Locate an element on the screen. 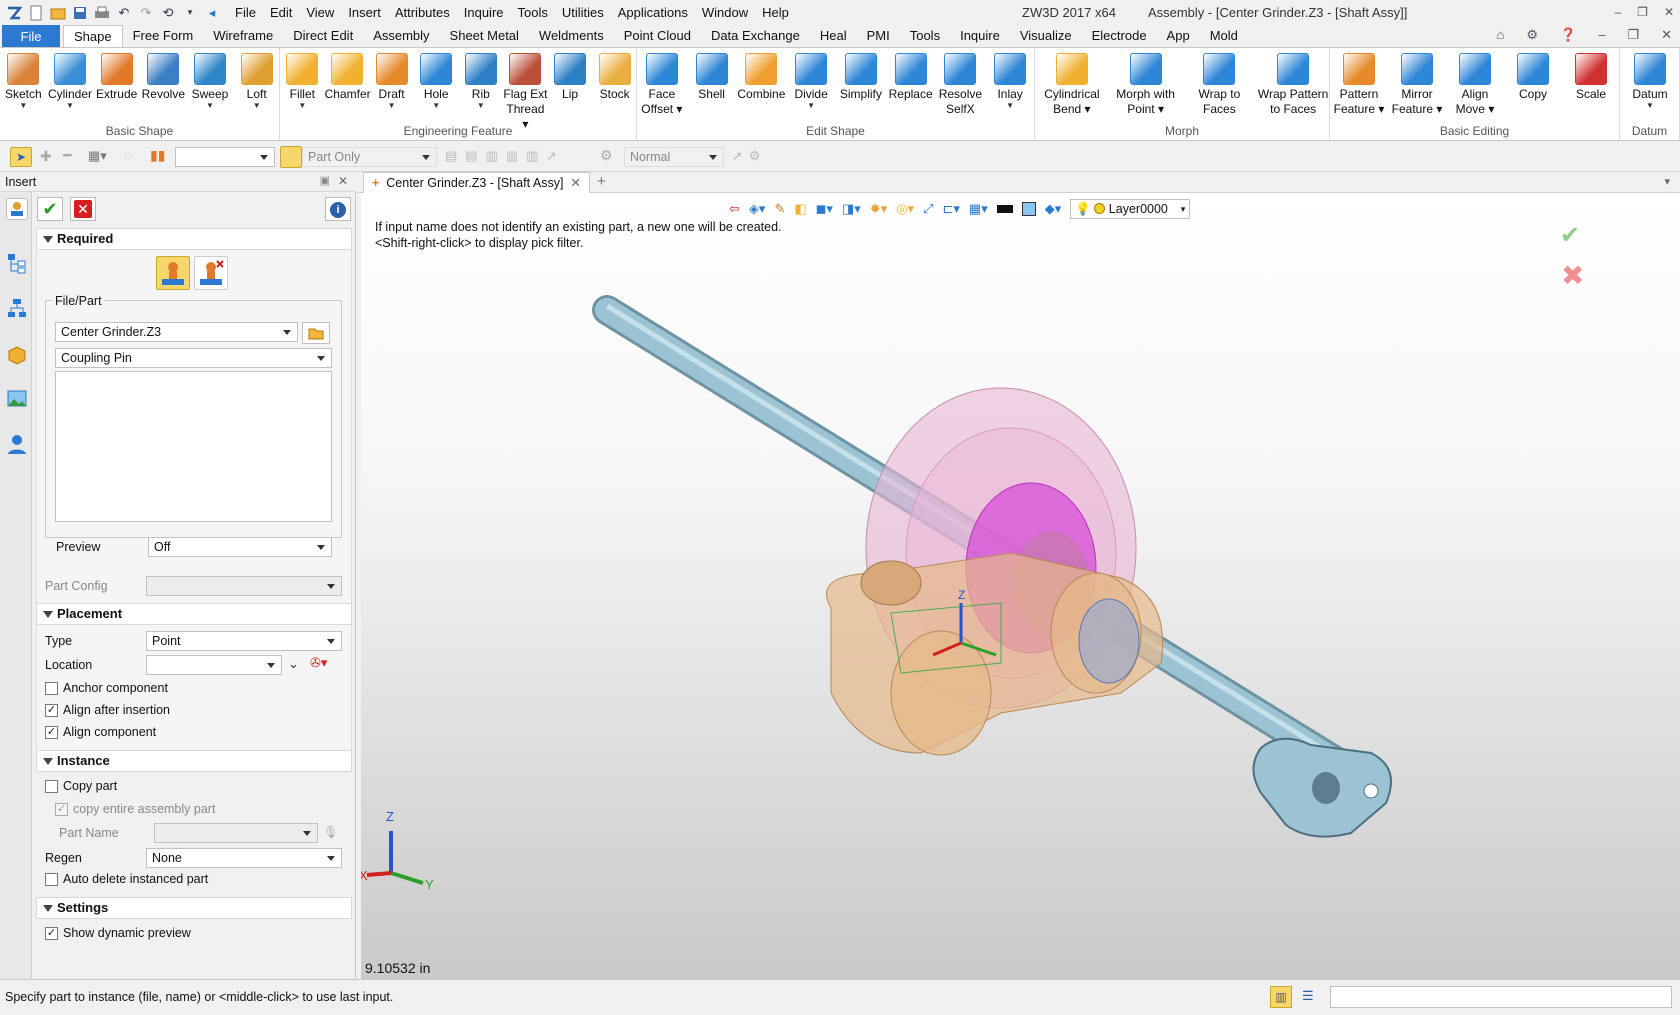 The height and width of the screenshot is (1015, 1680). menu-window: Window is located at coordinates (725, 12).